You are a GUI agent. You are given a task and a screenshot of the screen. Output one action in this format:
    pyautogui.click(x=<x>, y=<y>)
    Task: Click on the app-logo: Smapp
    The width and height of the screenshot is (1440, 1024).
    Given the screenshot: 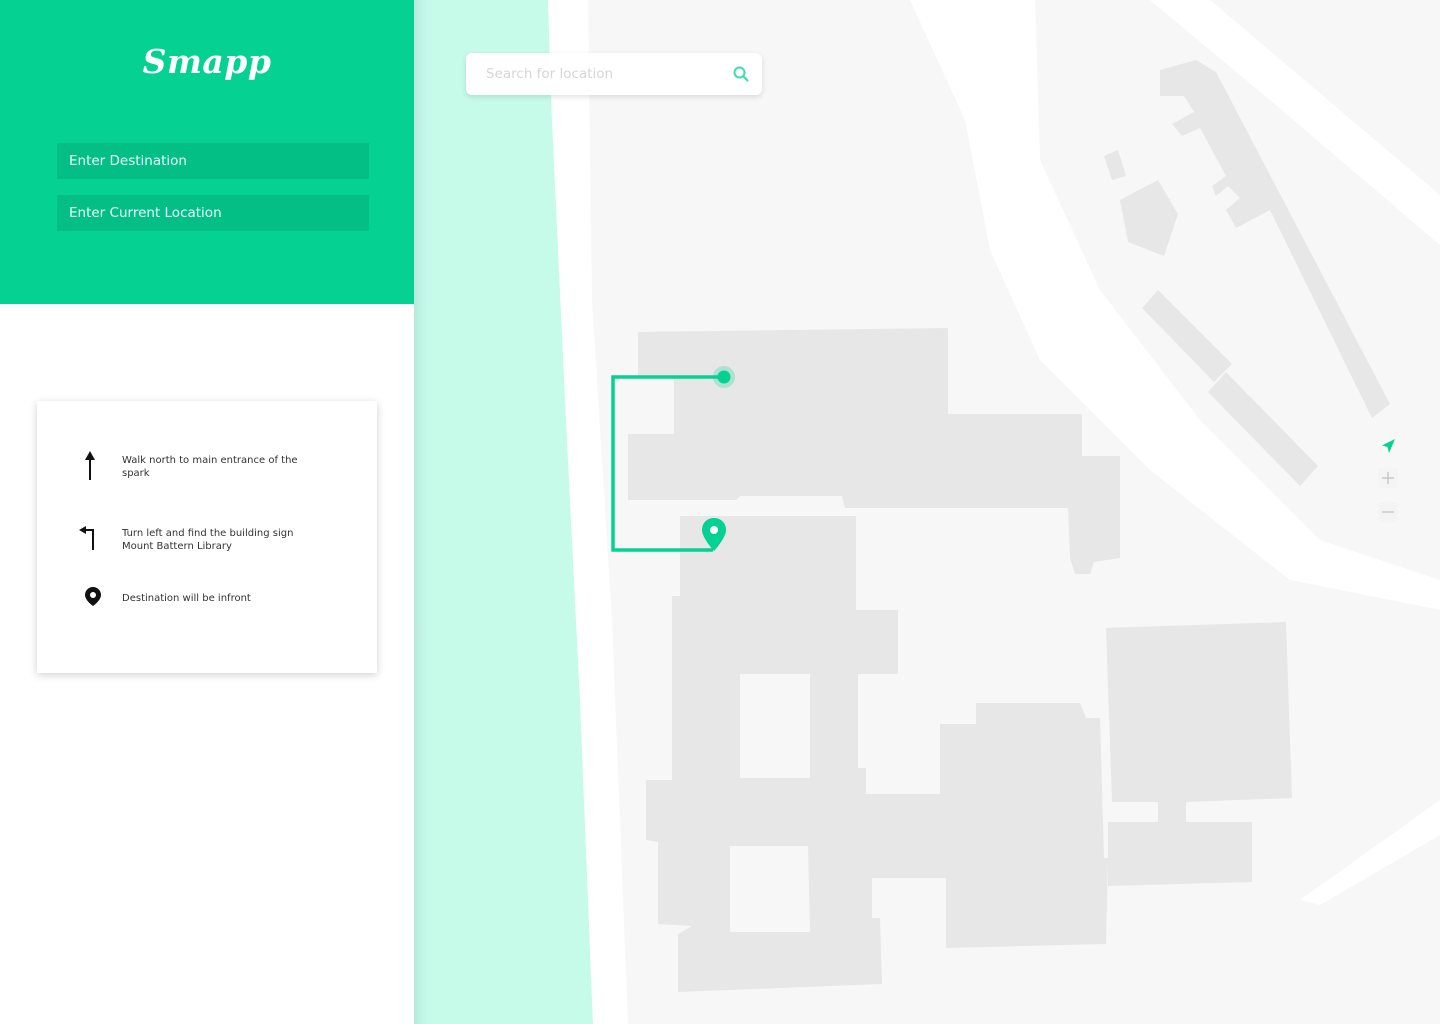 What is the action you would take?
    pyautogui.click(x=207, y=61)
    